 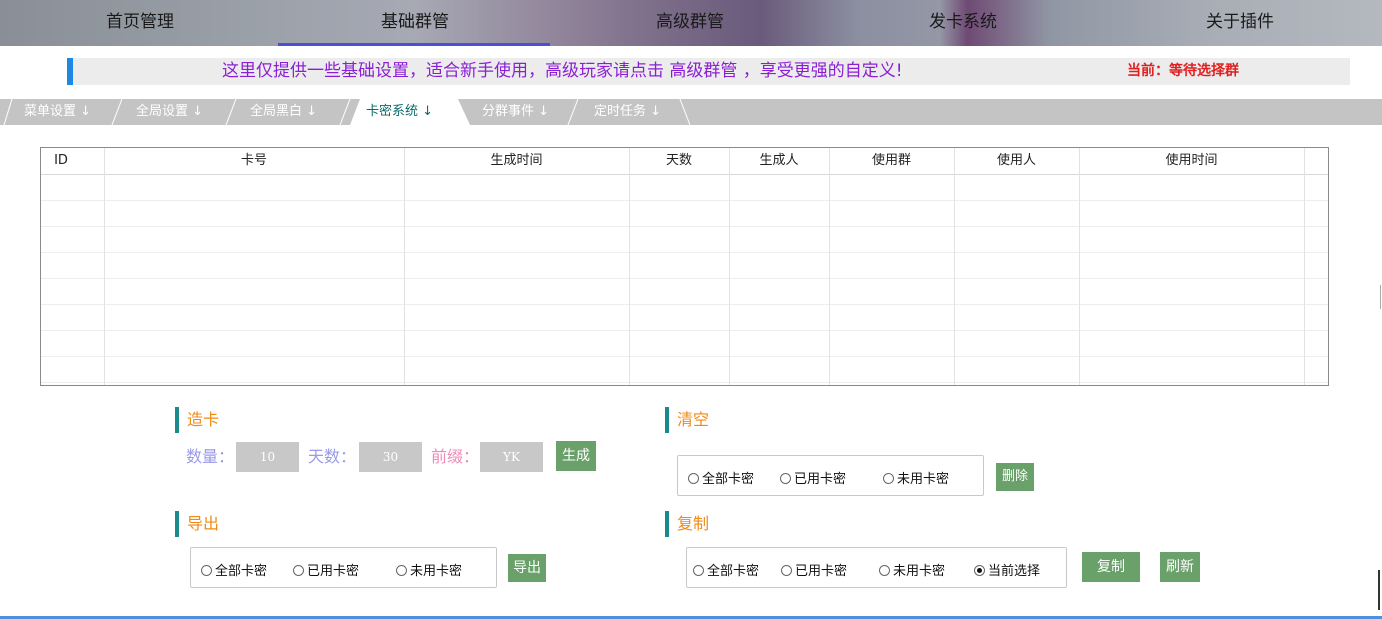 I want to click on nav-item-basic-group: 基础群管, so click(x=415, y=23).